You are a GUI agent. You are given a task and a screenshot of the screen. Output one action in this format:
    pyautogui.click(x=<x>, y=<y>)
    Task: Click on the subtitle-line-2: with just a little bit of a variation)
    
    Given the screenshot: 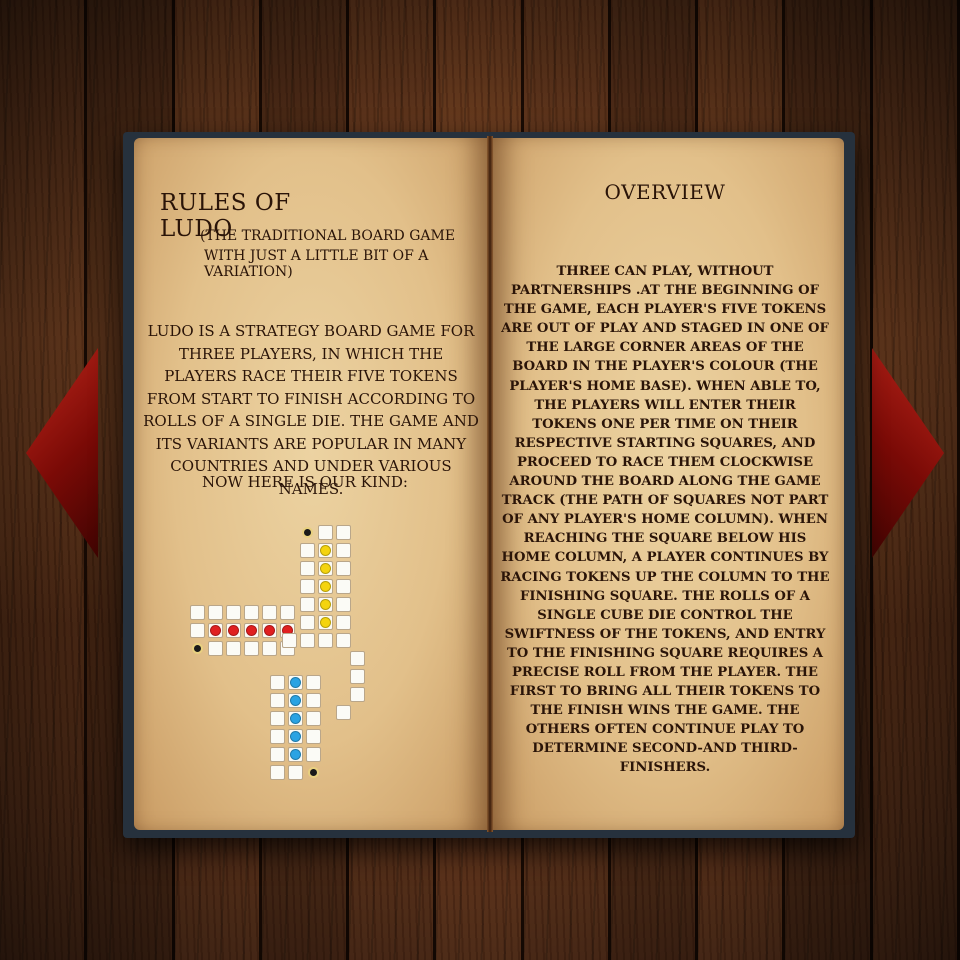 What is the action you would take?
    pyautogui.click(x=316, y=264)
    